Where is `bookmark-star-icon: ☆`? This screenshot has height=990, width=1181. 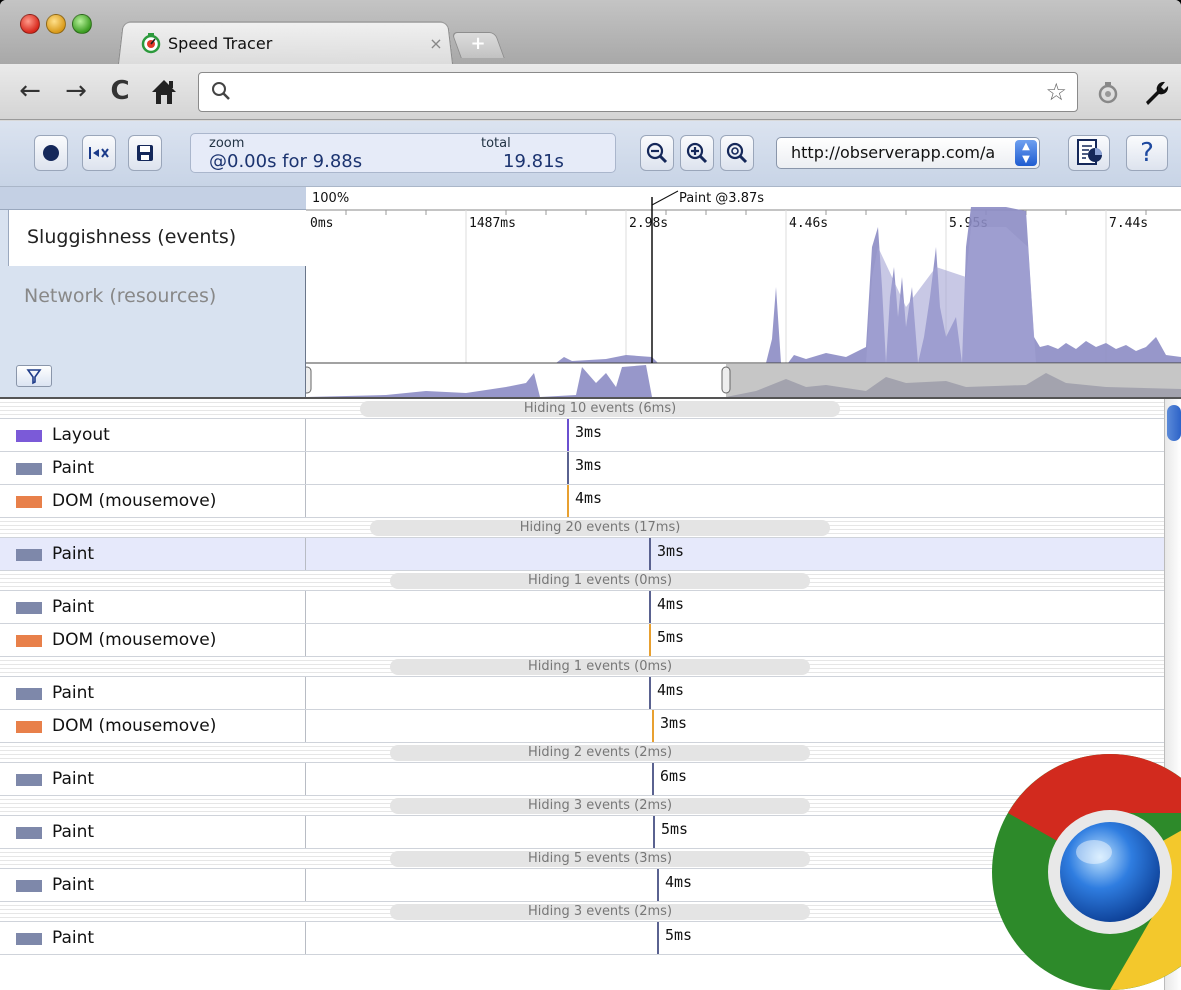
bookmark-star-icon: ☆ is located at coordinates (1056, 92).